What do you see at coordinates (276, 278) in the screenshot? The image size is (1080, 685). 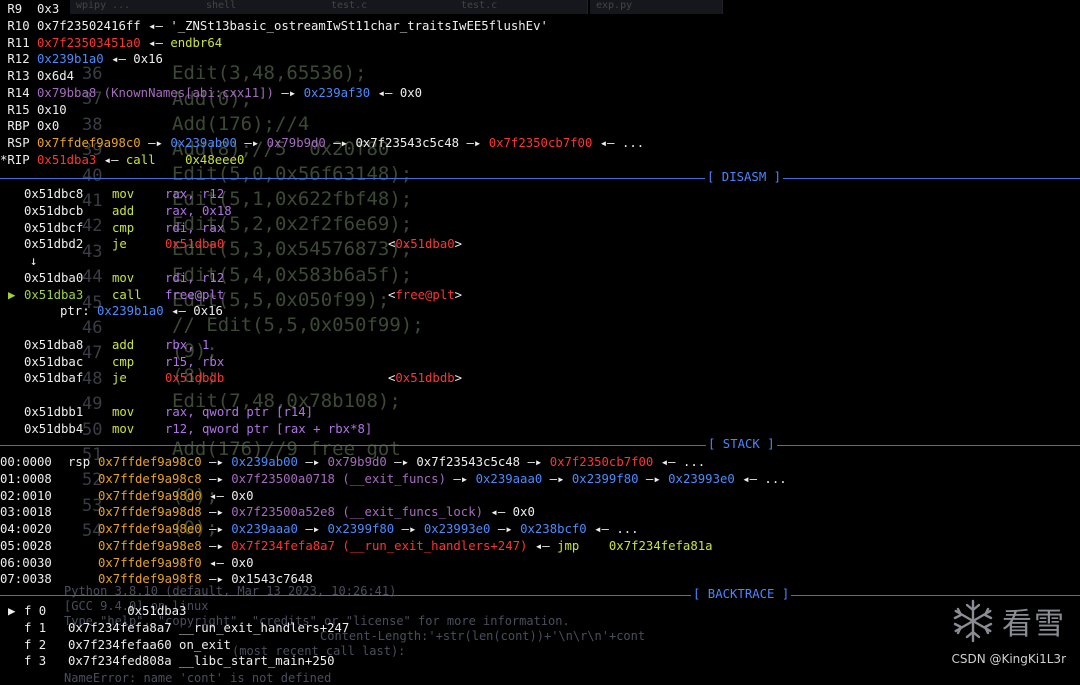 I see `instruction-operands: rdi, r12` at bounding box center [276, 278].